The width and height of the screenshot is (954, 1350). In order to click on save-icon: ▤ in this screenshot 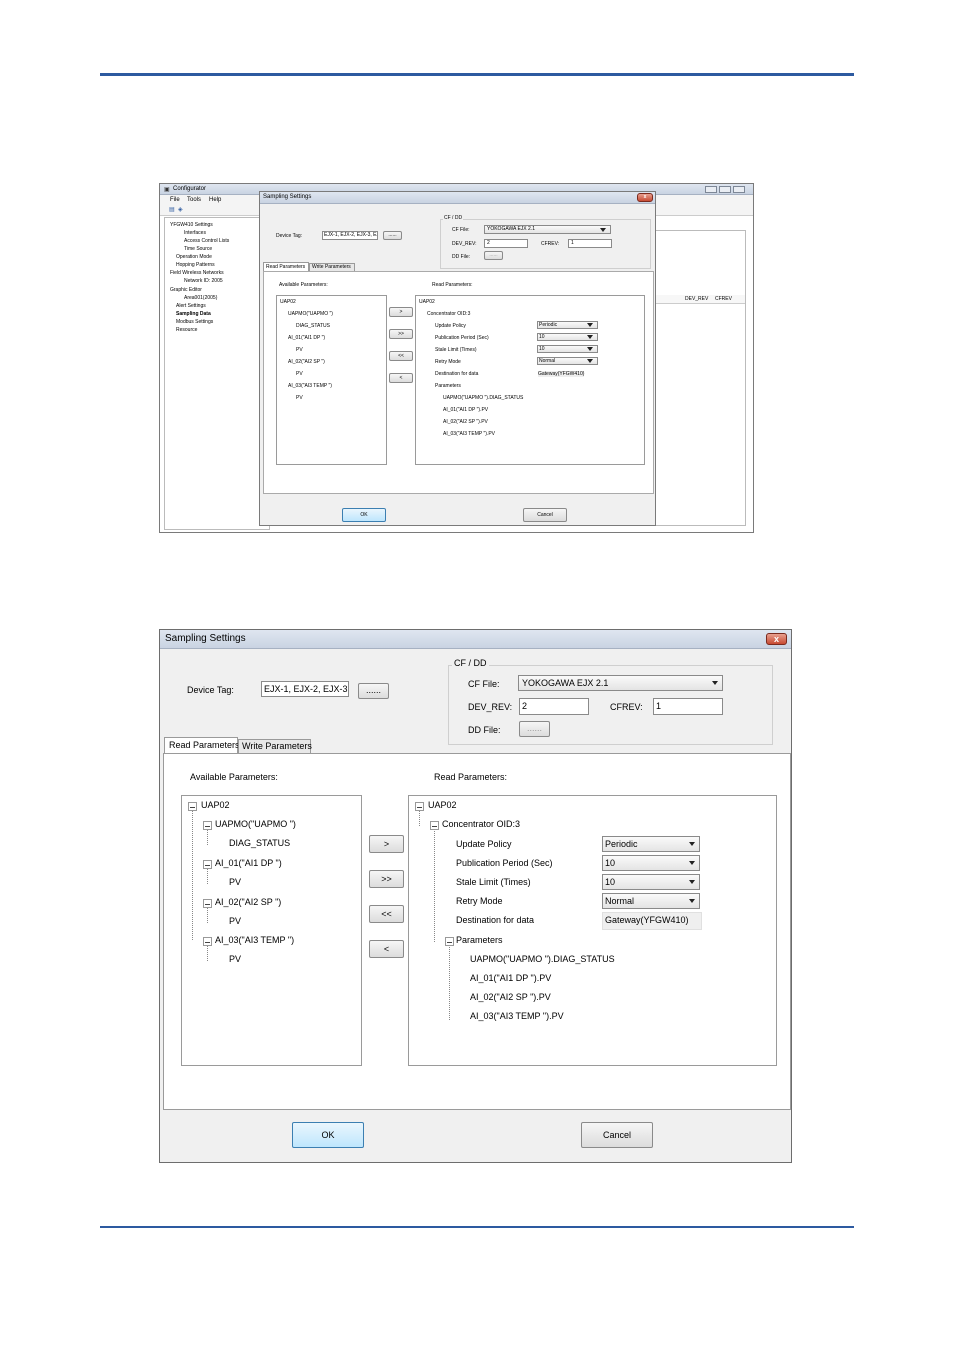, I will do `click(172, 209)`.